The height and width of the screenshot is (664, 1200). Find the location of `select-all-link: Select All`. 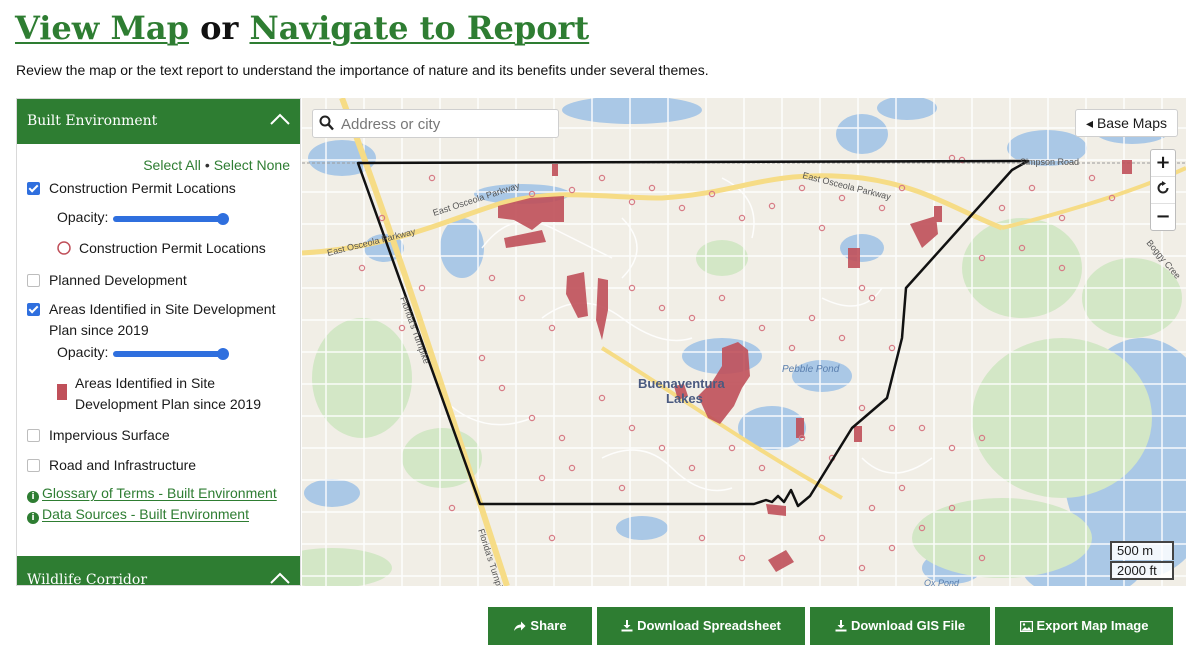

select-all-link: Select All is located at coordinates (172, 165).